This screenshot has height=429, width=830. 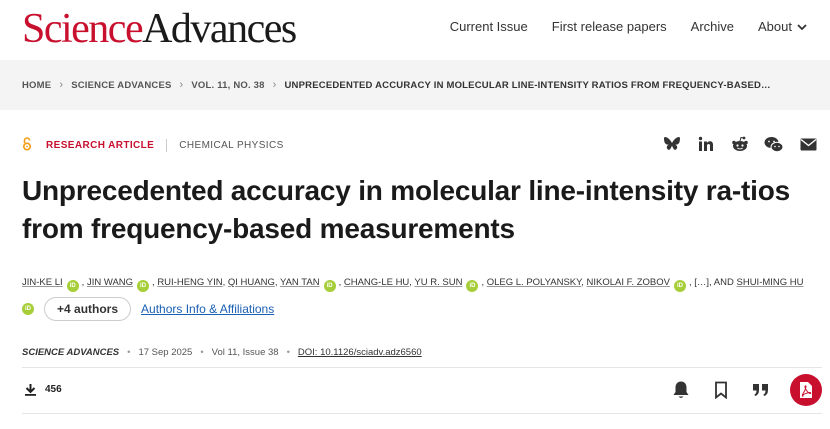 I want to click on article-type-line: RESEARCH ARTICLE CHEMICAL PHYSICS, so click(x=153, y=145).